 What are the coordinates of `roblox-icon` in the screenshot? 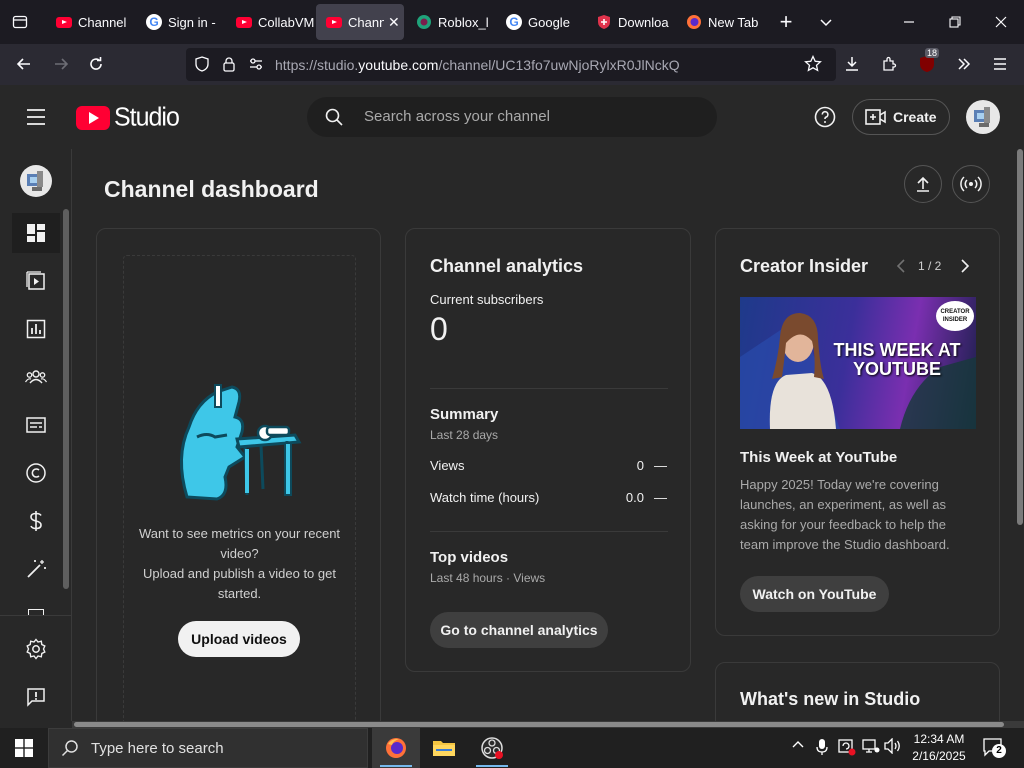 It's located at (424, 22).